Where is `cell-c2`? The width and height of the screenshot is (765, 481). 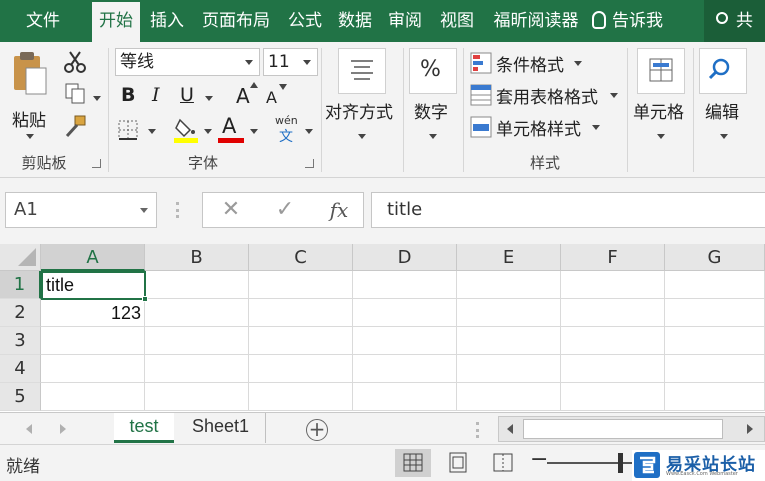 cell-c2 is located at coordinates (301, 313).